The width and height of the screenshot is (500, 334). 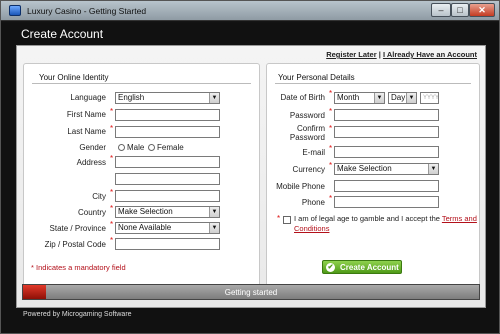 I want to click on language-select: English ▼, so click(x=167, y=98).